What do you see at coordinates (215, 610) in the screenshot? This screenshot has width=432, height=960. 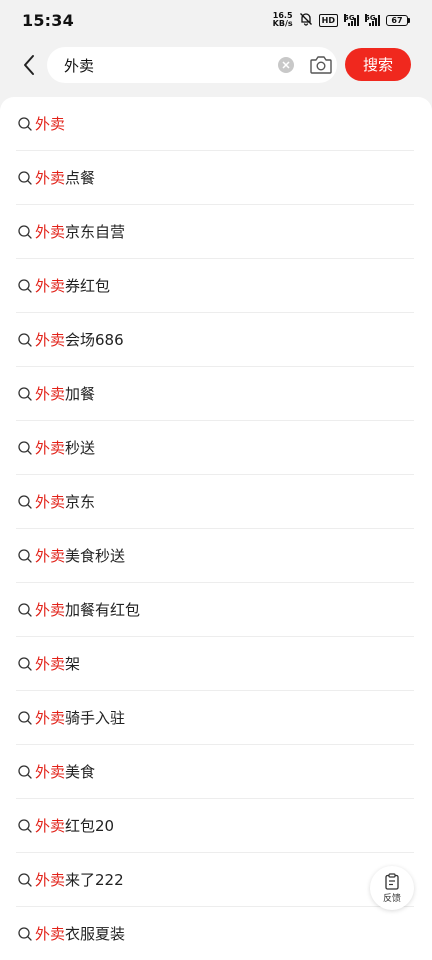 I see `suggestion-item: 外卖加餐有红包` at bounding box center [215, 610].